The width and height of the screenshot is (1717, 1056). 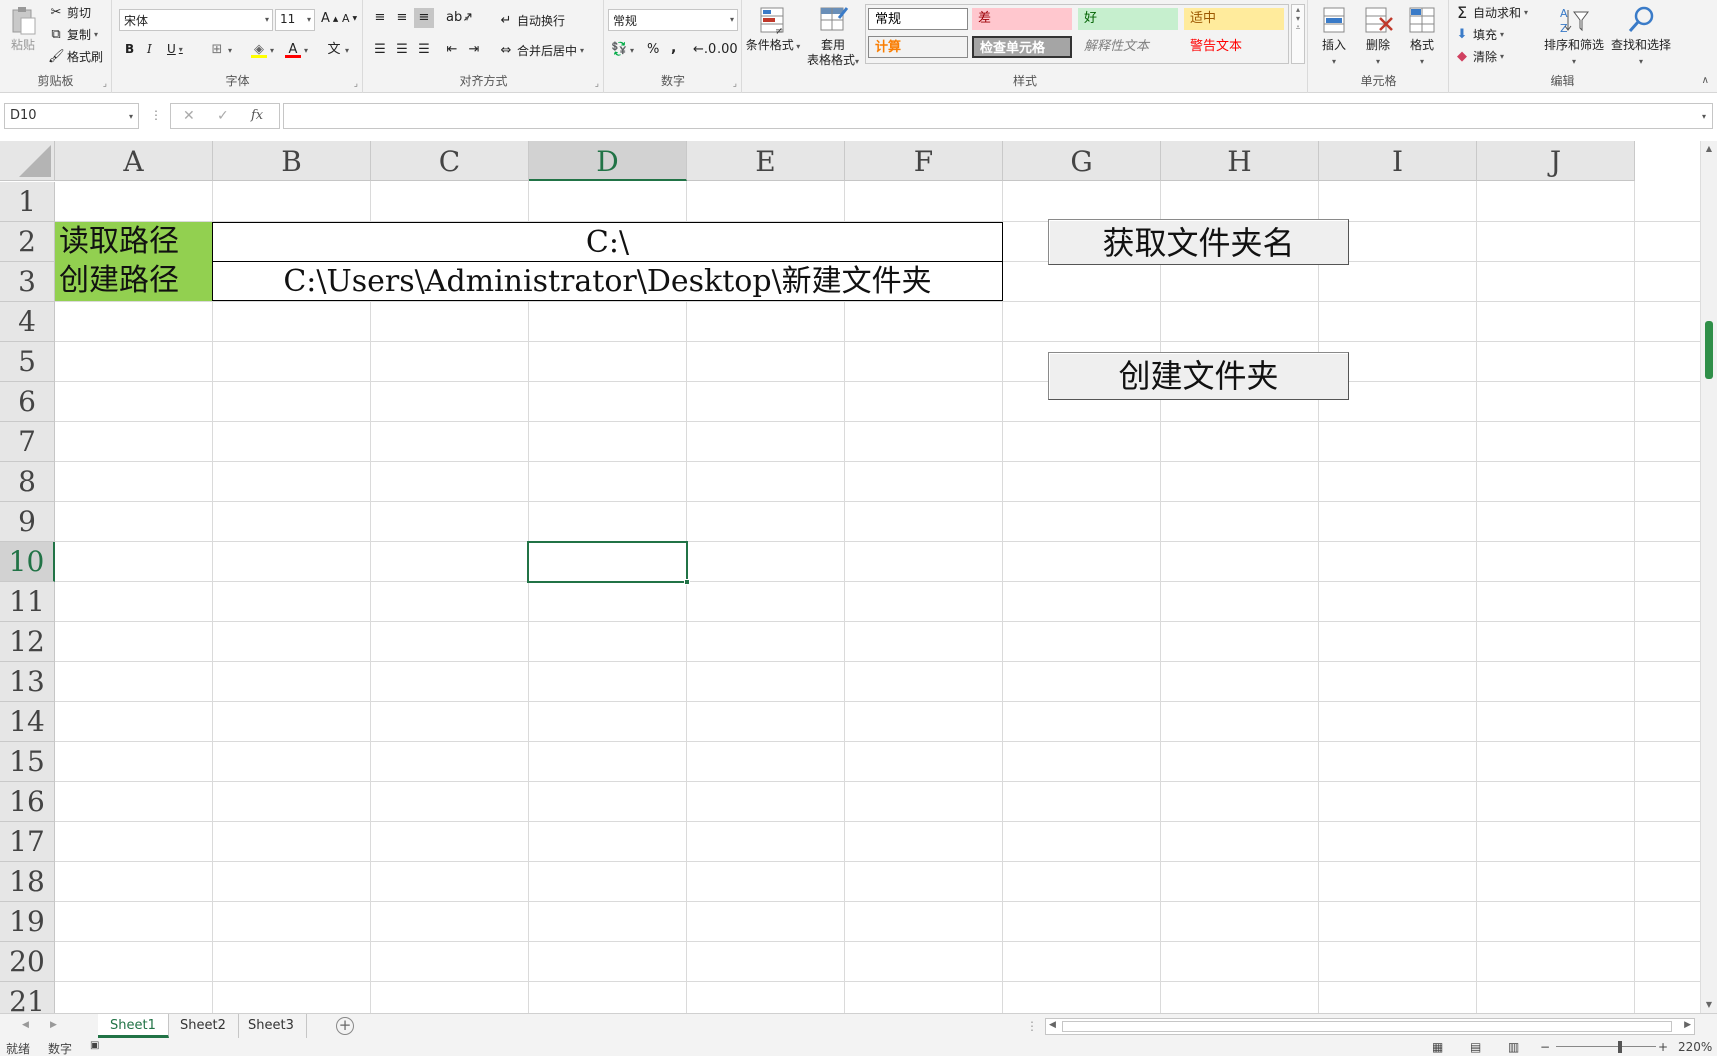 What do you see at coordinates (1695, 1047) in the screenshot?
I see `zoom-level: 220%` at bounding box center [1695, 1047].